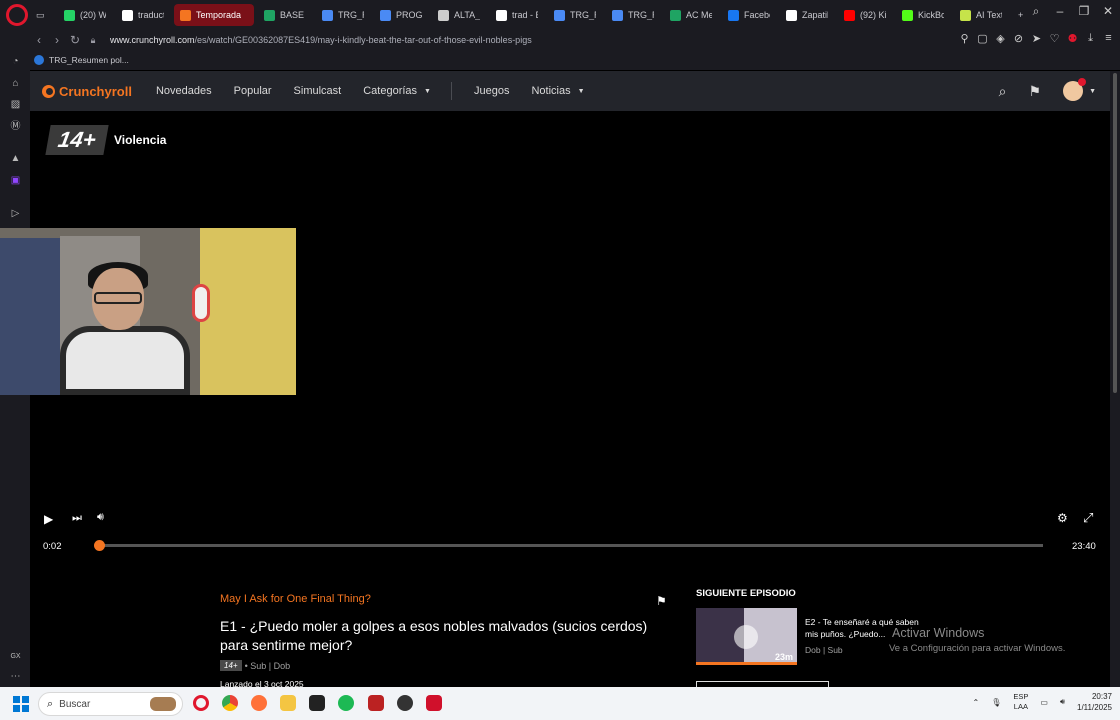 The height and width of the screenshot is (720, 1120). Describe the element at coordinates (15, 676) in the screenshot. I see `more-icon: ⋯` at that location.